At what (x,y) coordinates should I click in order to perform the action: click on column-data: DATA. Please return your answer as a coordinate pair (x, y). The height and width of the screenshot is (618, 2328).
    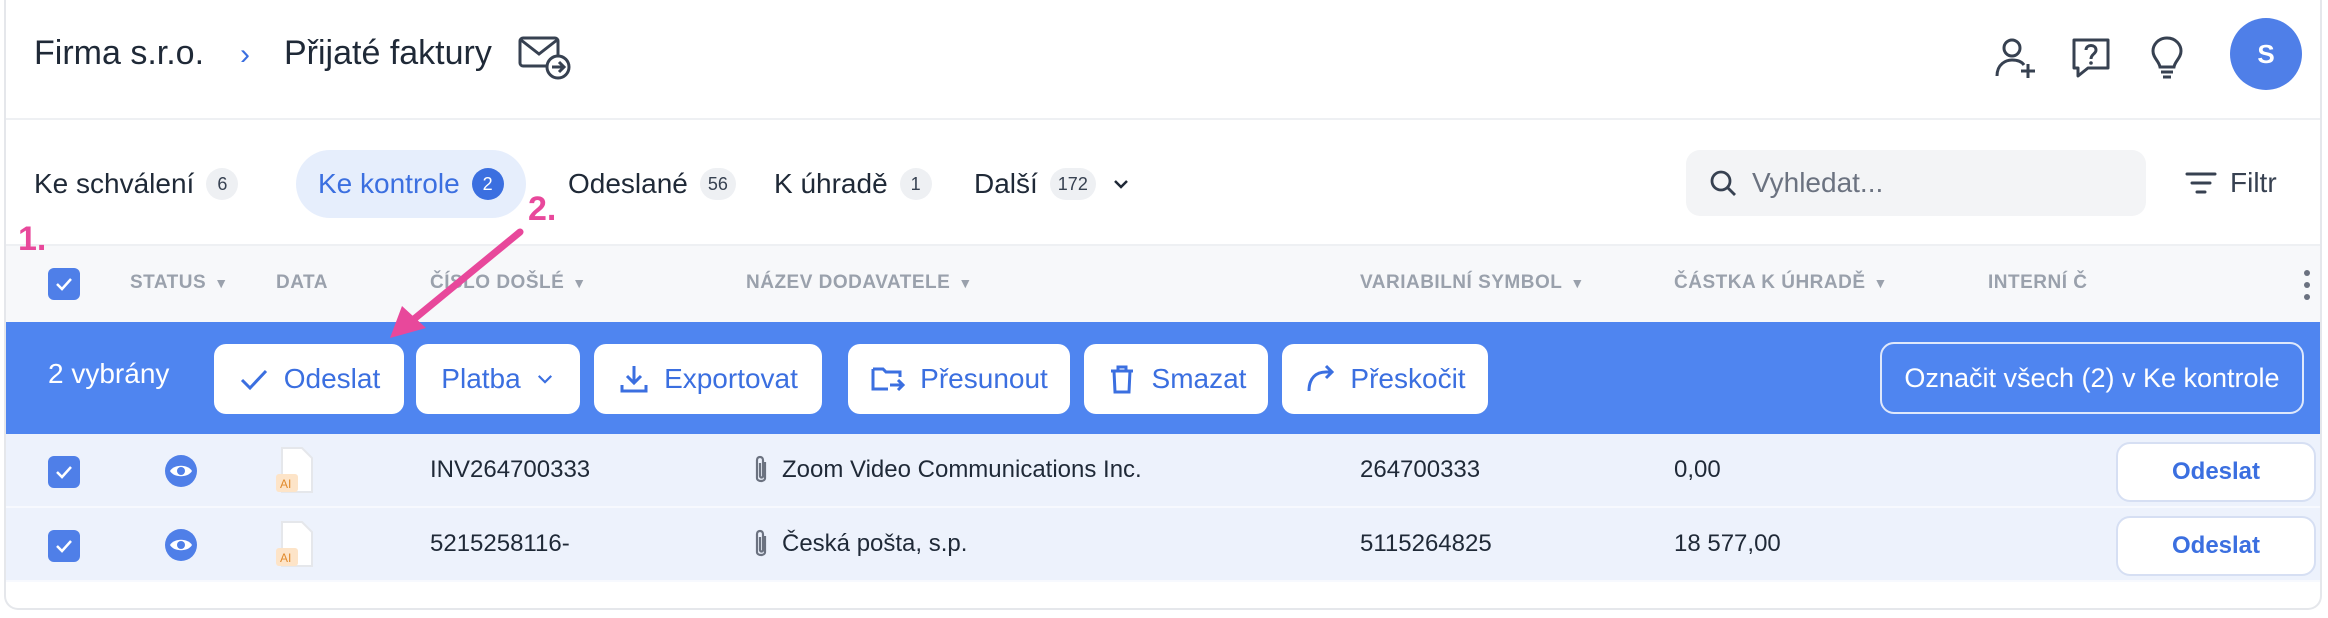
    Looking at the image, I should click on (302, 282).